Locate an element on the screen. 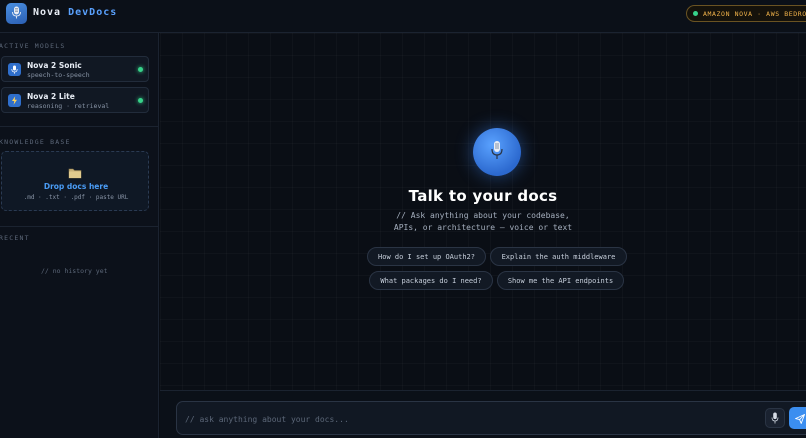 This screenshot has height=438, width=806. no-history-text: // no history yet is located at coordinates (74, 271).